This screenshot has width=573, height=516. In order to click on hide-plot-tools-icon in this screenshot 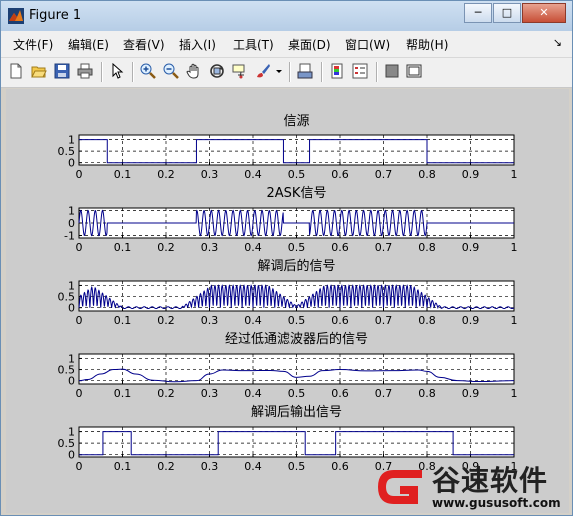, I will do `click(392, 71)`.